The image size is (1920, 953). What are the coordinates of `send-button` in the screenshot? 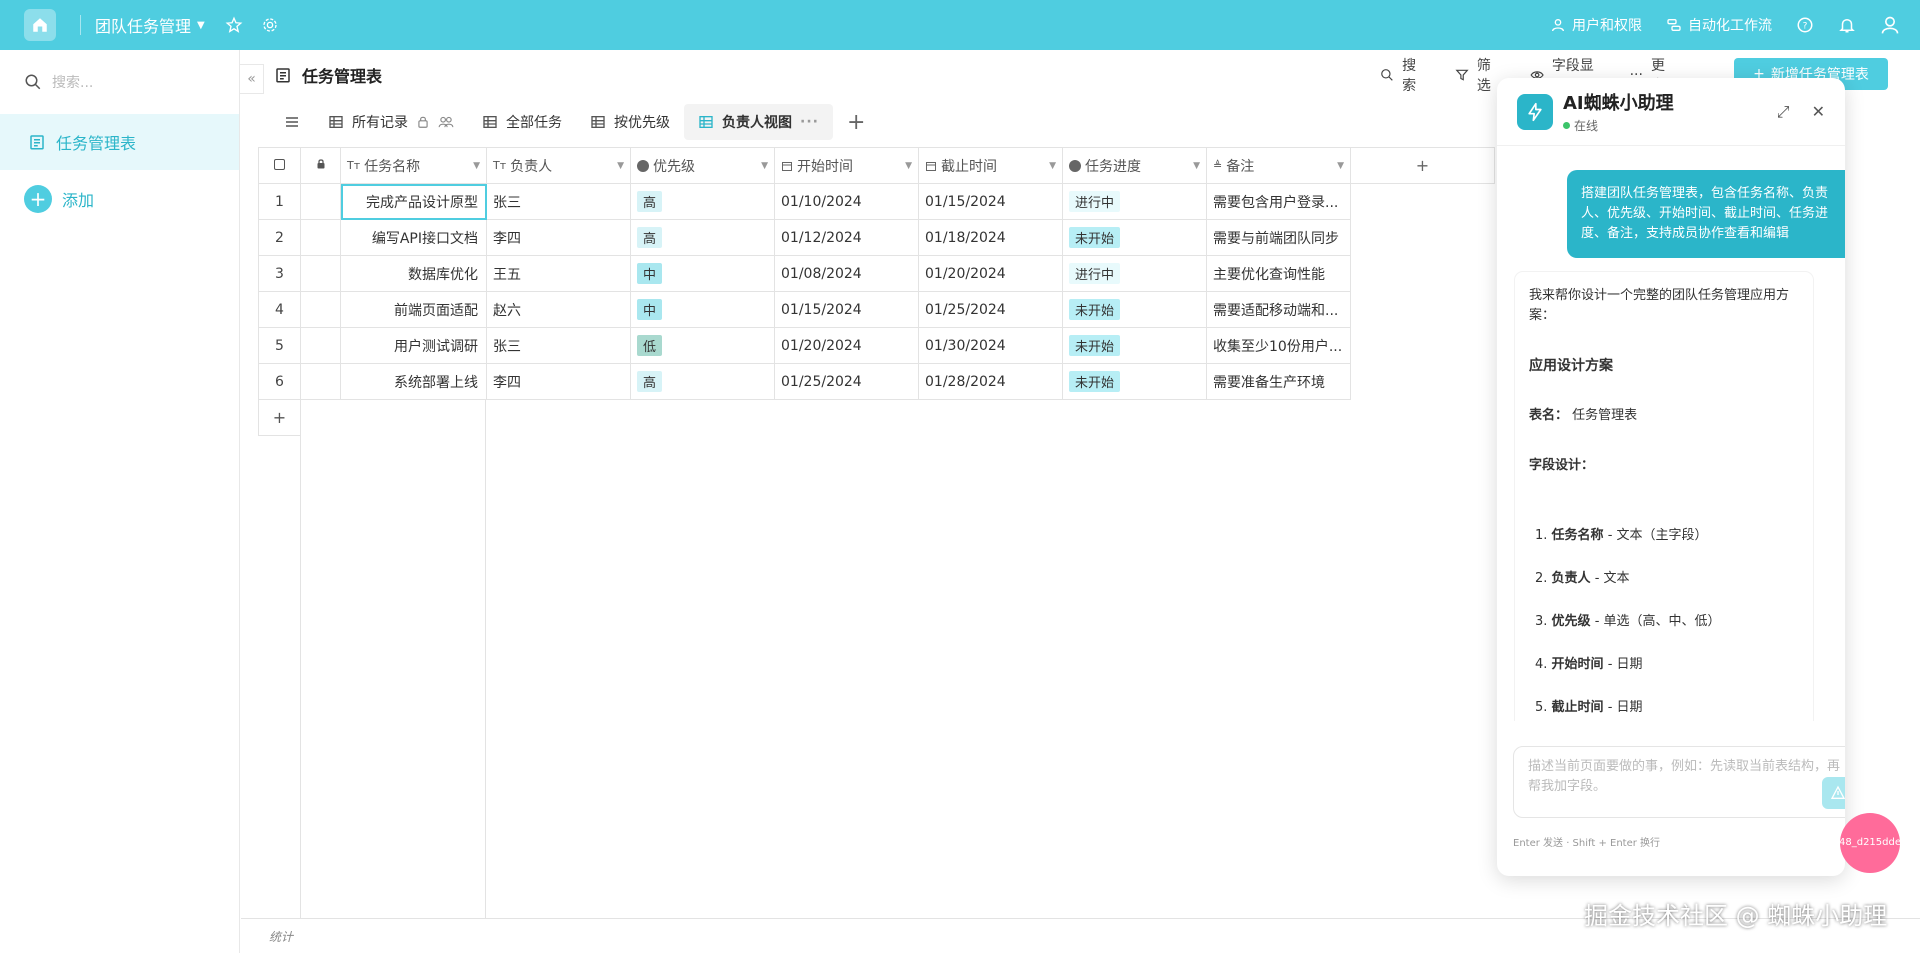 It's located at (1833, 793).